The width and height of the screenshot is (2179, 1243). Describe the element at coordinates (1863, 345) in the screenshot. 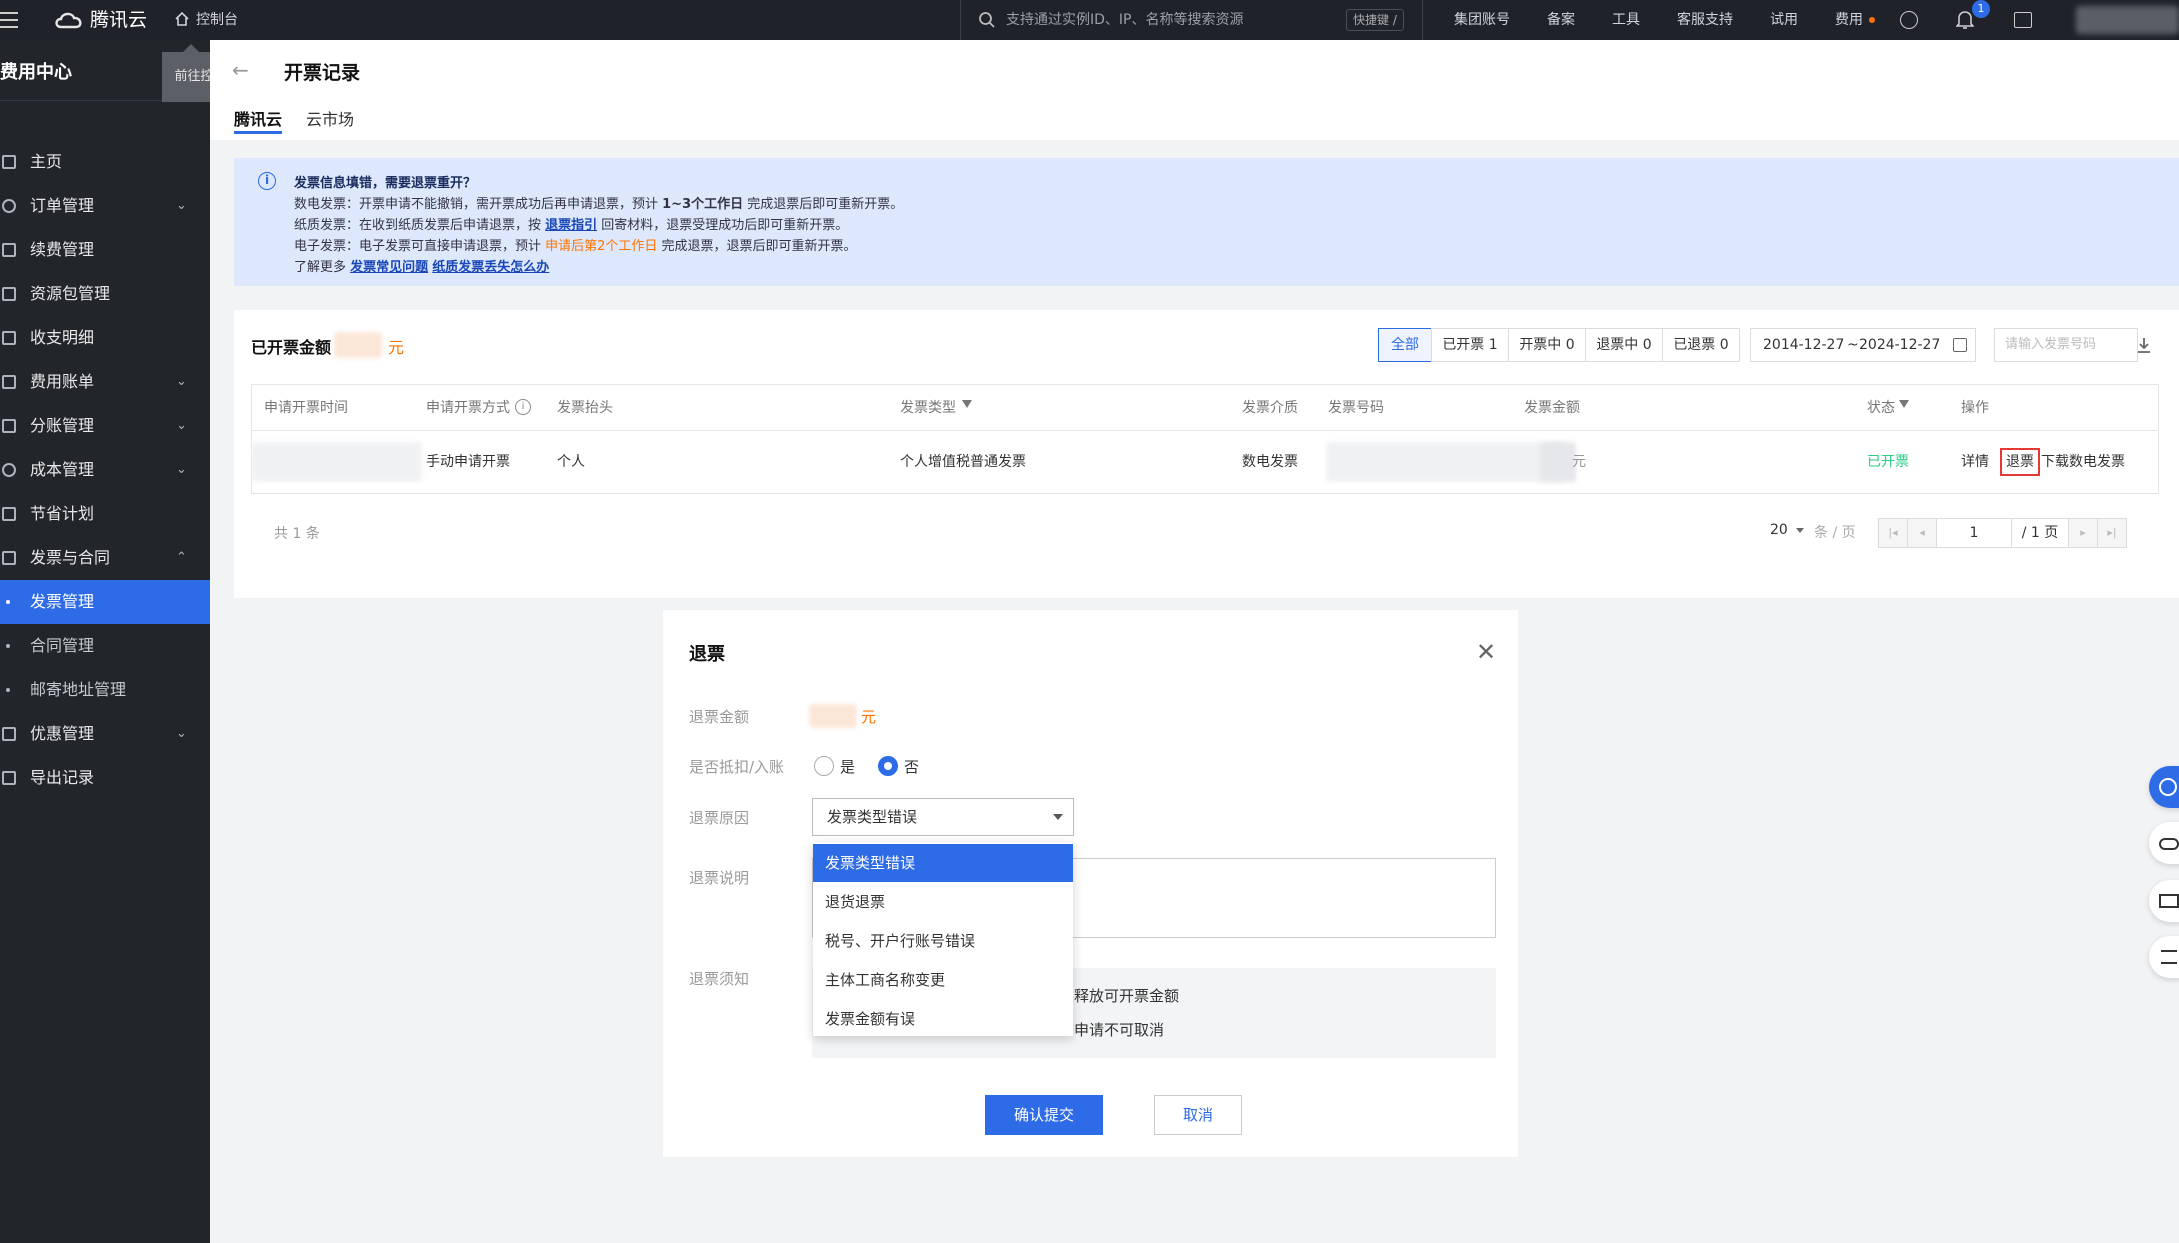

I see `date-range-picker: 2014-12-27 ~ 2024-12-27` at that location.